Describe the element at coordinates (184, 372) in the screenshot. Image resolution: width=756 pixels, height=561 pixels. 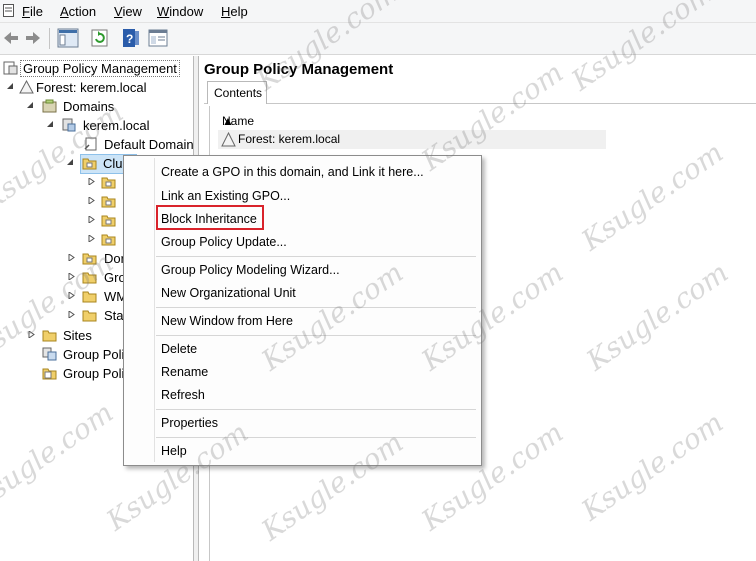
I see `menu-item-rename: Rename` at that location.